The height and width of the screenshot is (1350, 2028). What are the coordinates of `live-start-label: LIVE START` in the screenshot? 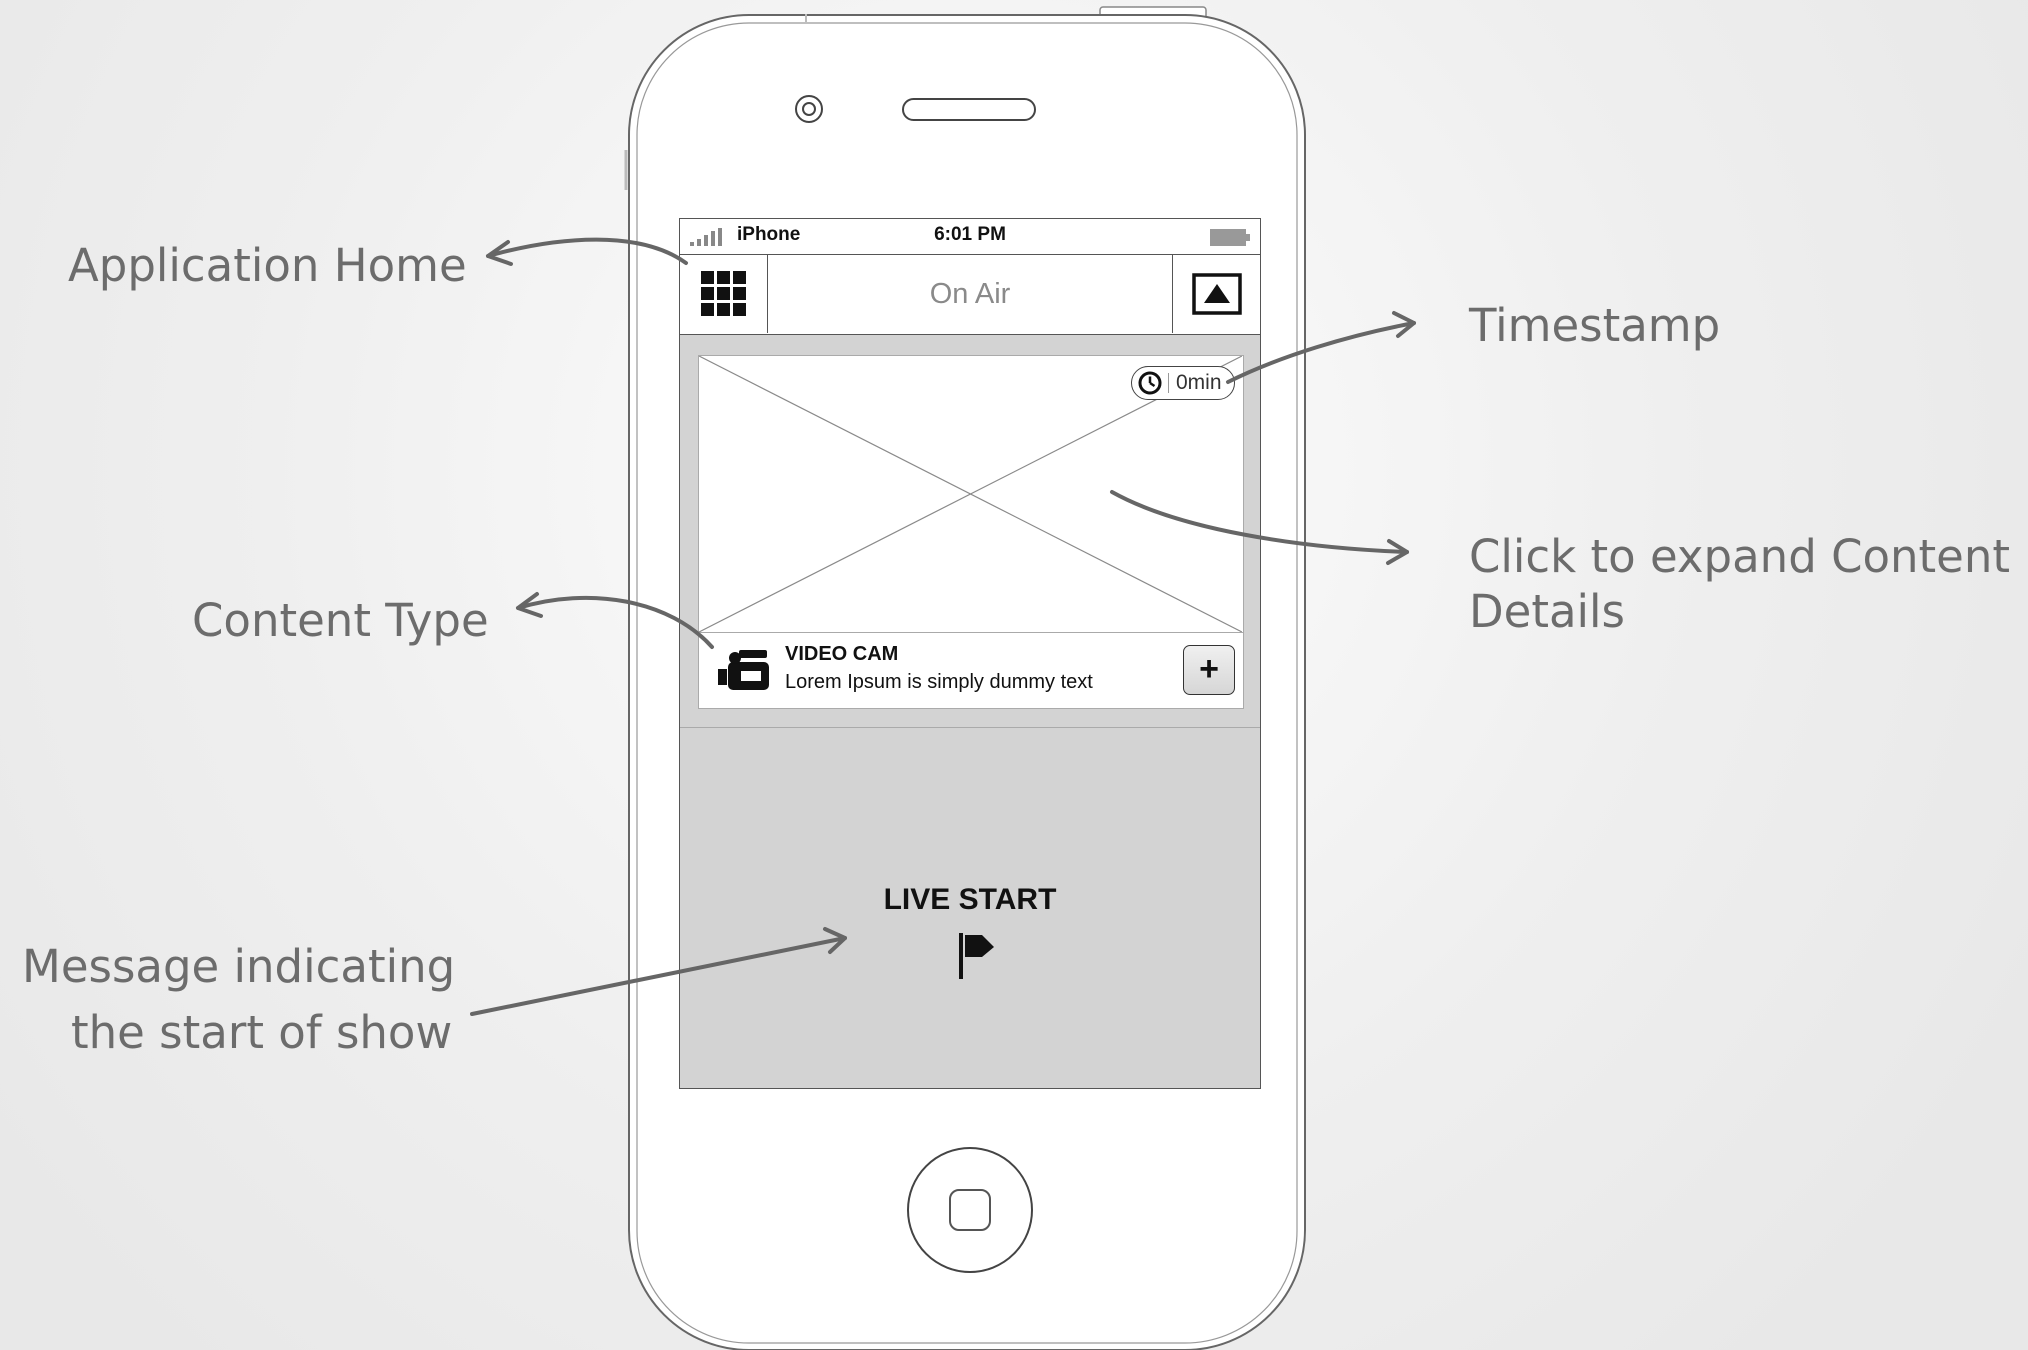 It's located at (970, 899).